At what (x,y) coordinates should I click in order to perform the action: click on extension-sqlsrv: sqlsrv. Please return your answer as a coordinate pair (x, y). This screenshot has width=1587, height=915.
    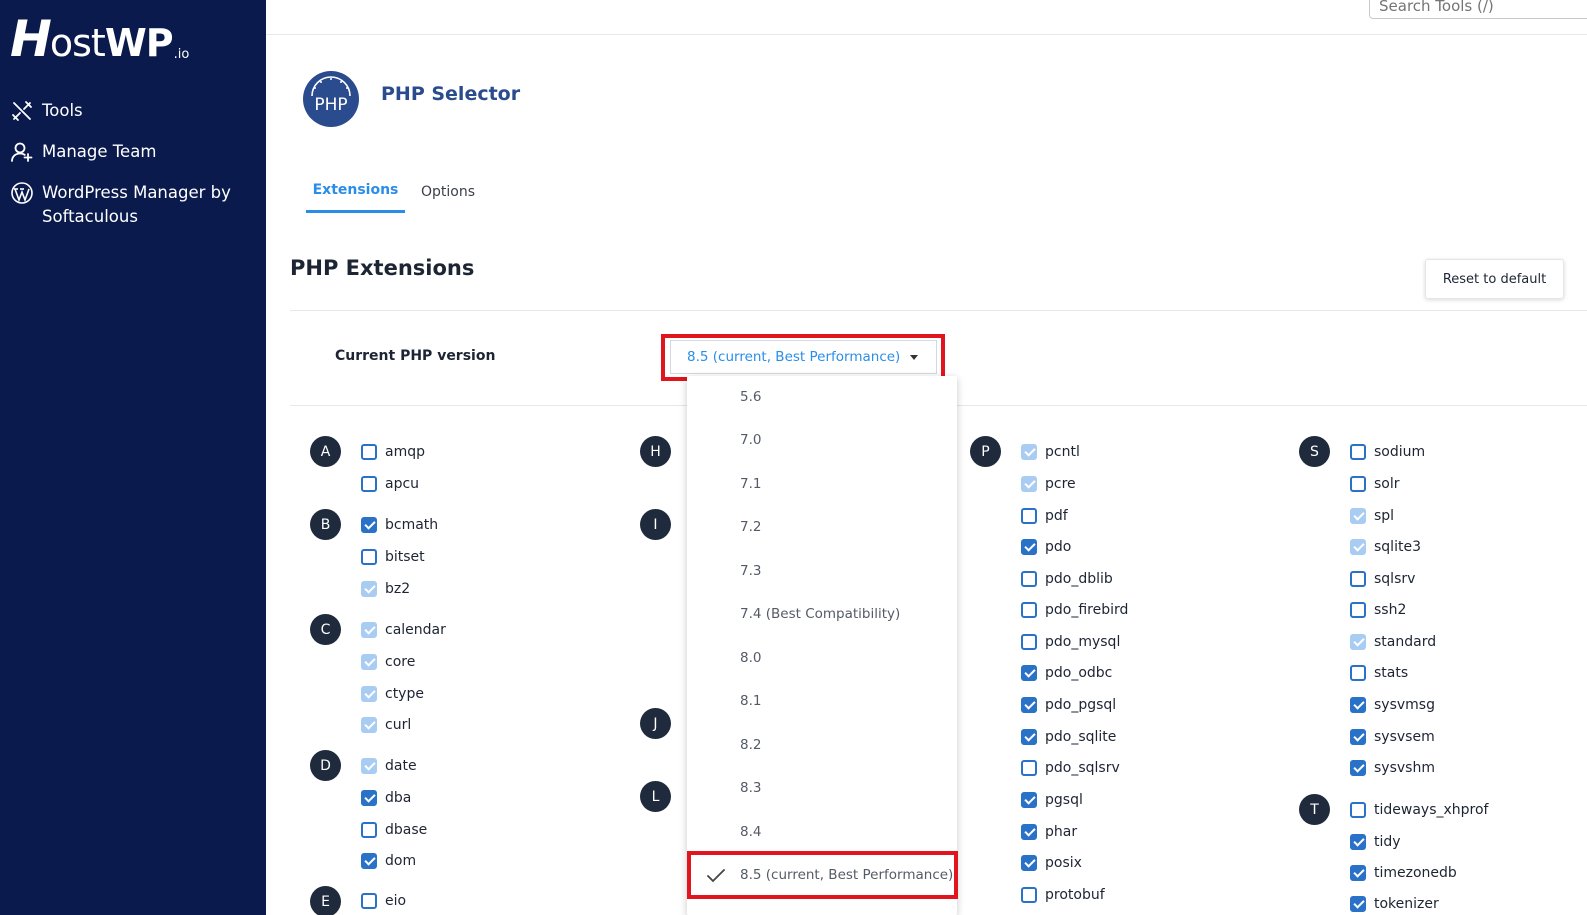
    Looking at the image, I should click on (1382, 579).